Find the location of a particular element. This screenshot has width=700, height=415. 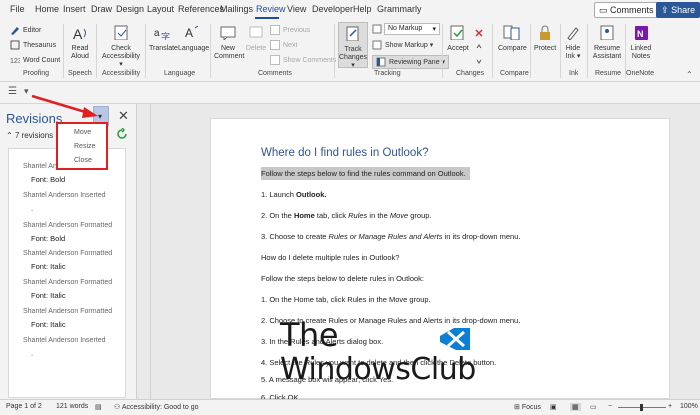

refresh-icon is located at coordinates (122, 134).